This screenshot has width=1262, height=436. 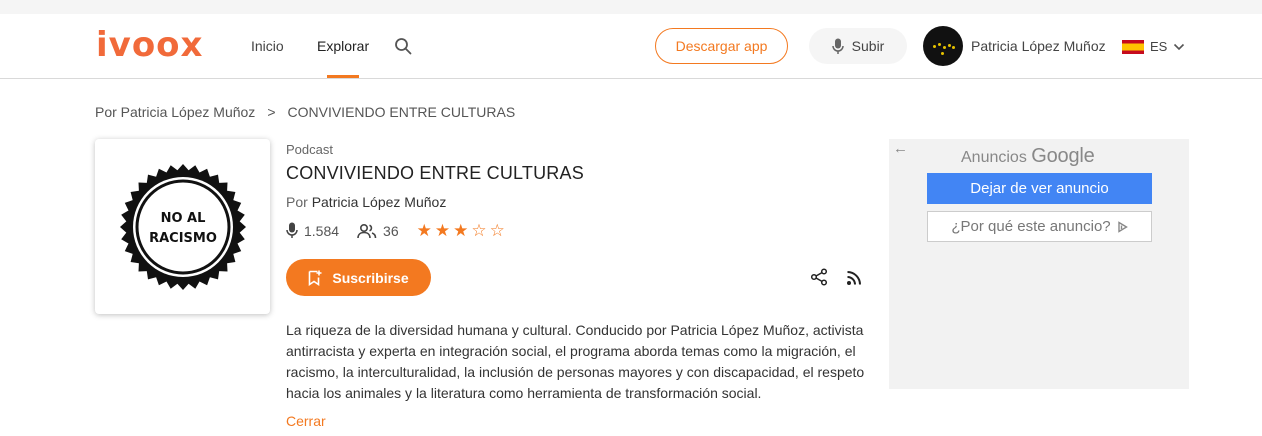 I want to click on spain-flag-icon, so click(x=1133, y=46).